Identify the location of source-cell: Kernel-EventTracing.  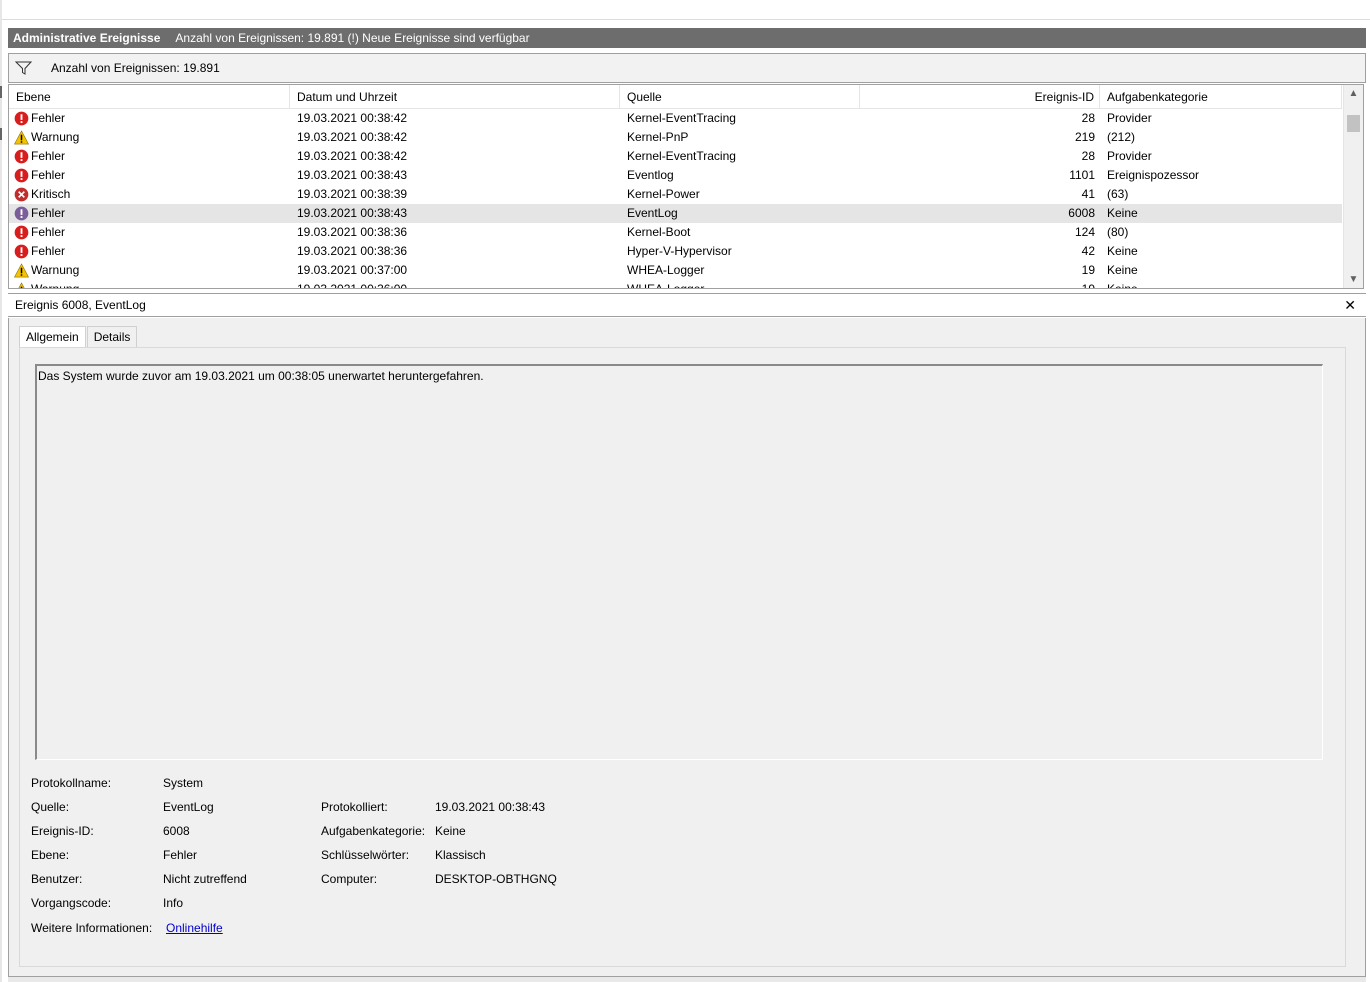
(681, 156).